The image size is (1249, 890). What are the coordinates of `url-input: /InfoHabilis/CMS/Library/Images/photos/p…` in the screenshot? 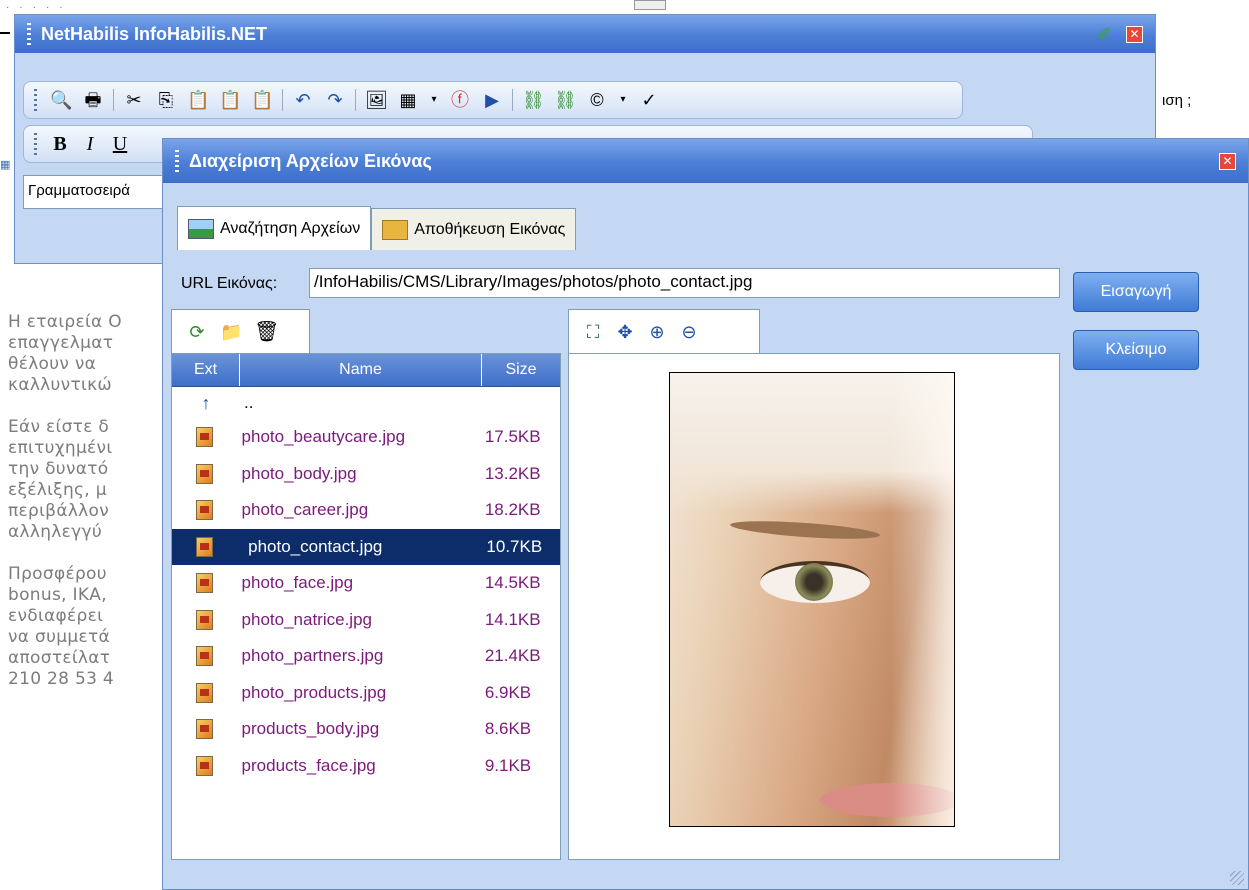 It's located at (684, 283).